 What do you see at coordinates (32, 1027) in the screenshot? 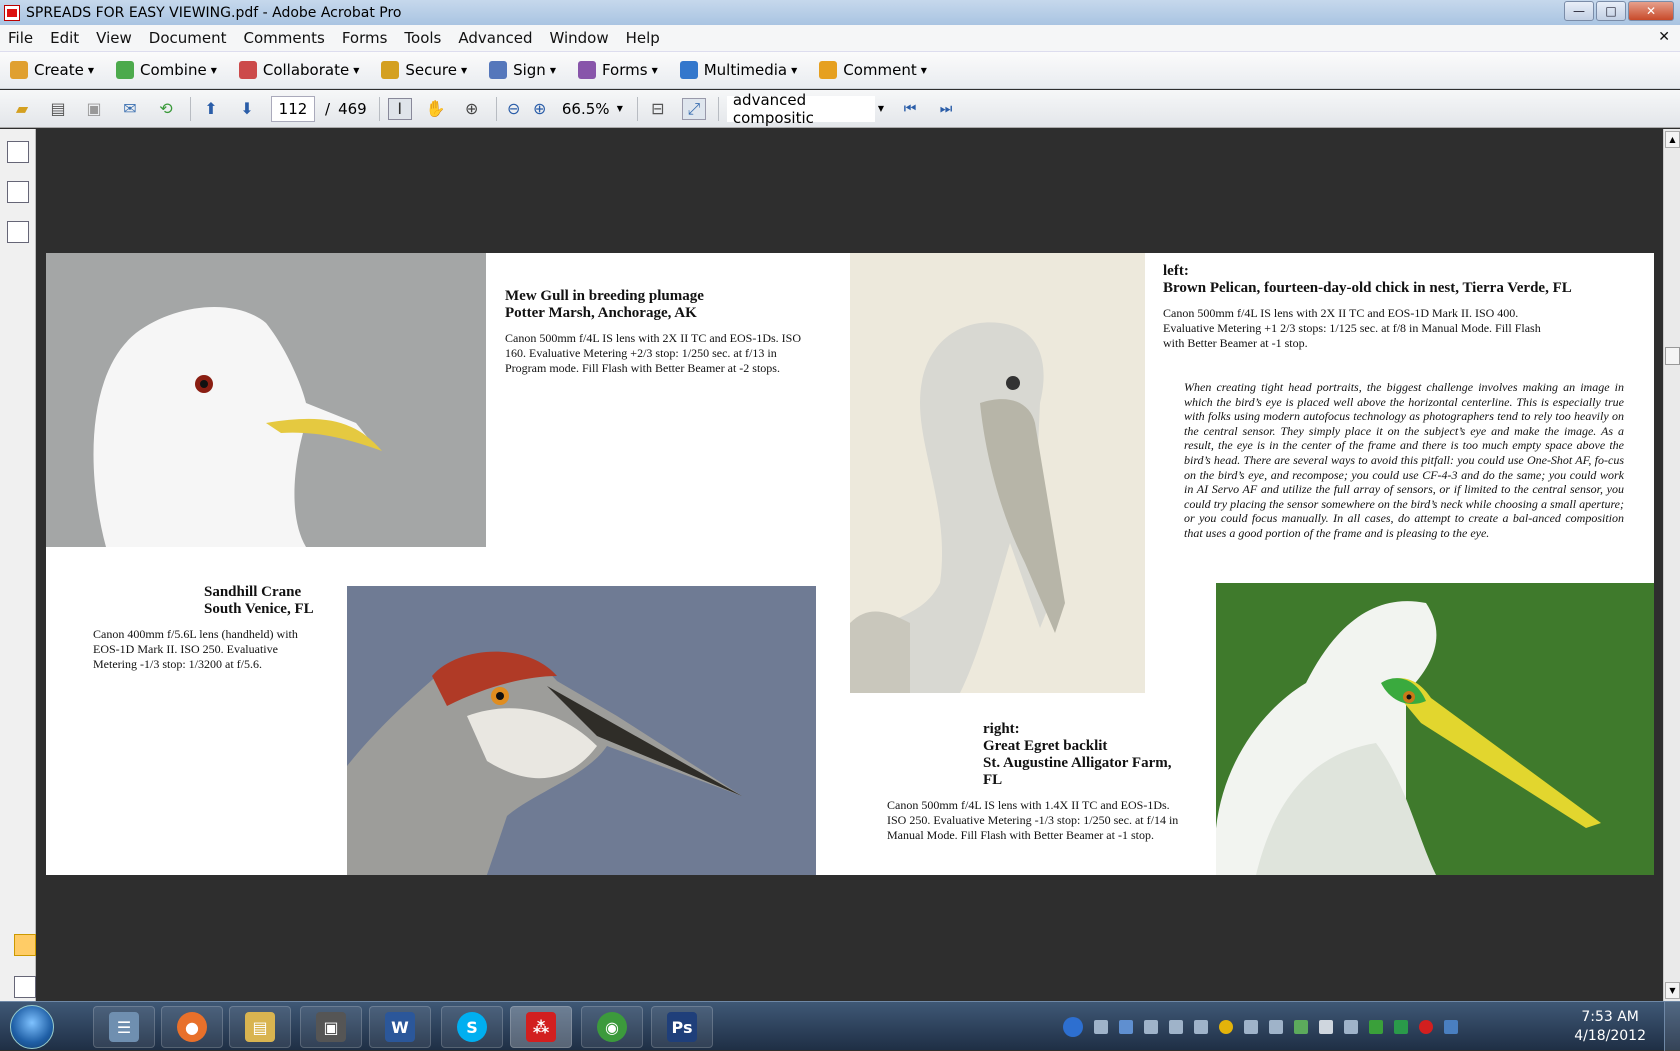
I see `start-button` at bounding box center [32, 1027].